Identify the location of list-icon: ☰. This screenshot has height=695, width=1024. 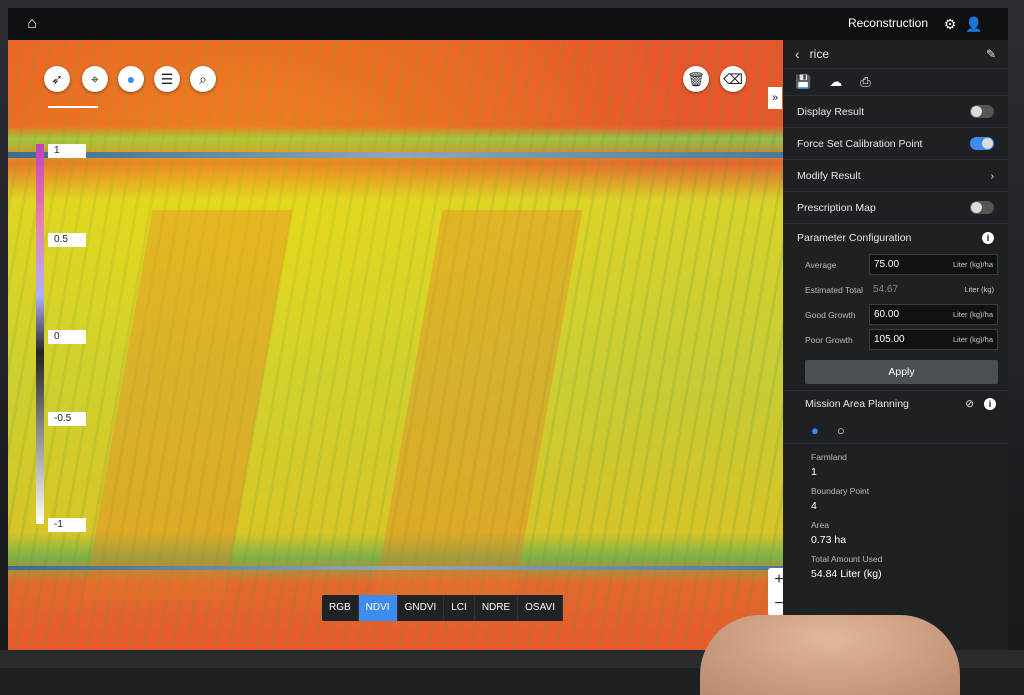
(167, 79).